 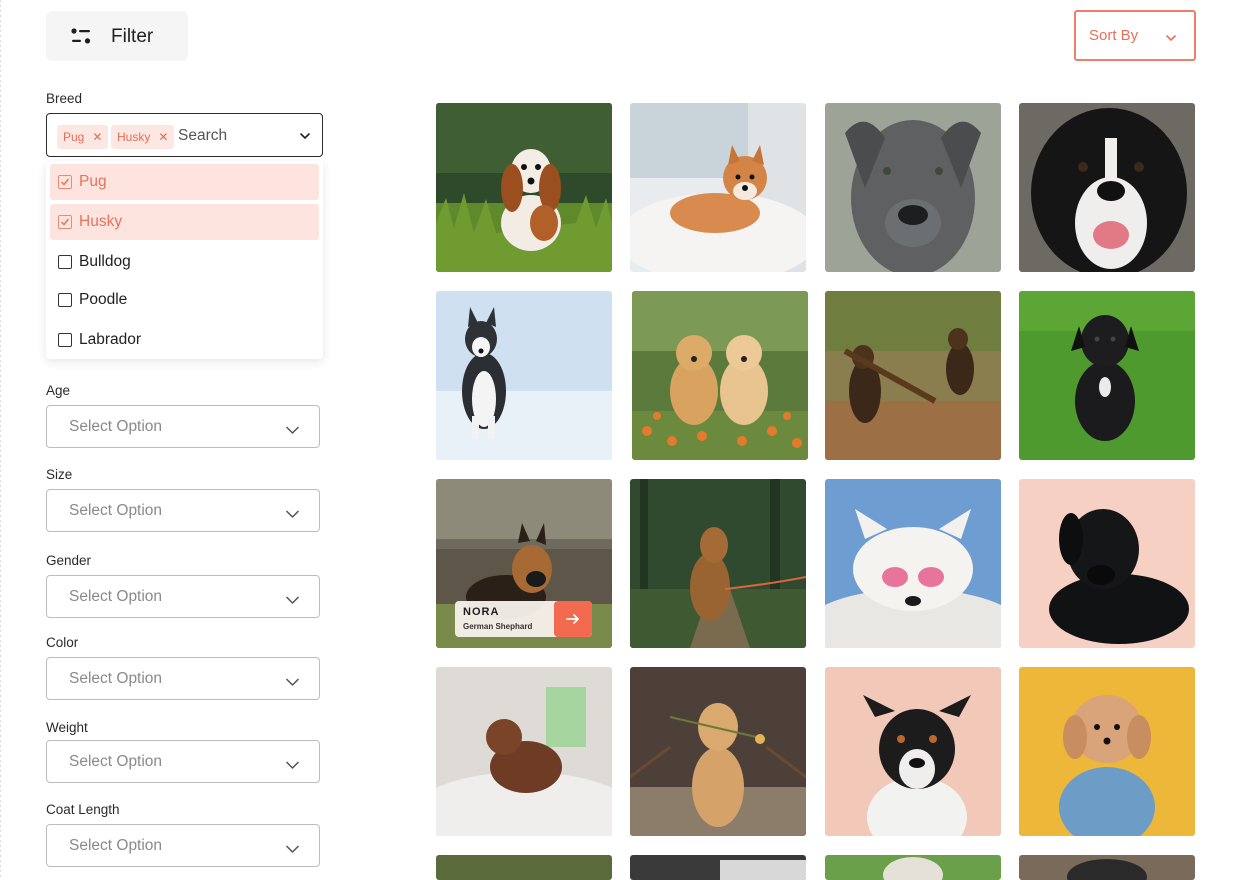 I want to click on gender-label: Gender, so click(x=69, y=560).